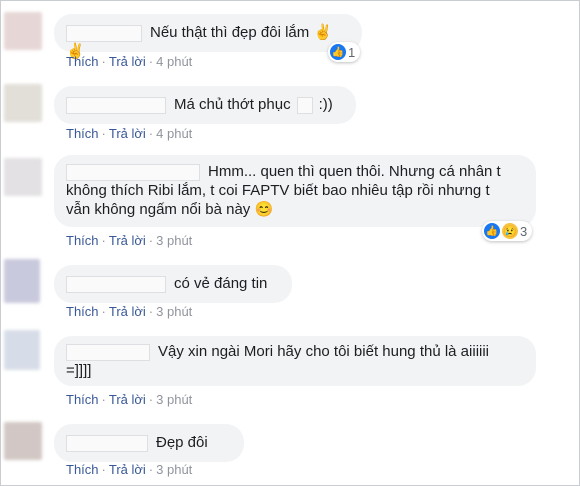  What do you see at coordinates (352, 52) in the screenshot?
I see `reaction-count: 1` at bounding box center [352, 52].